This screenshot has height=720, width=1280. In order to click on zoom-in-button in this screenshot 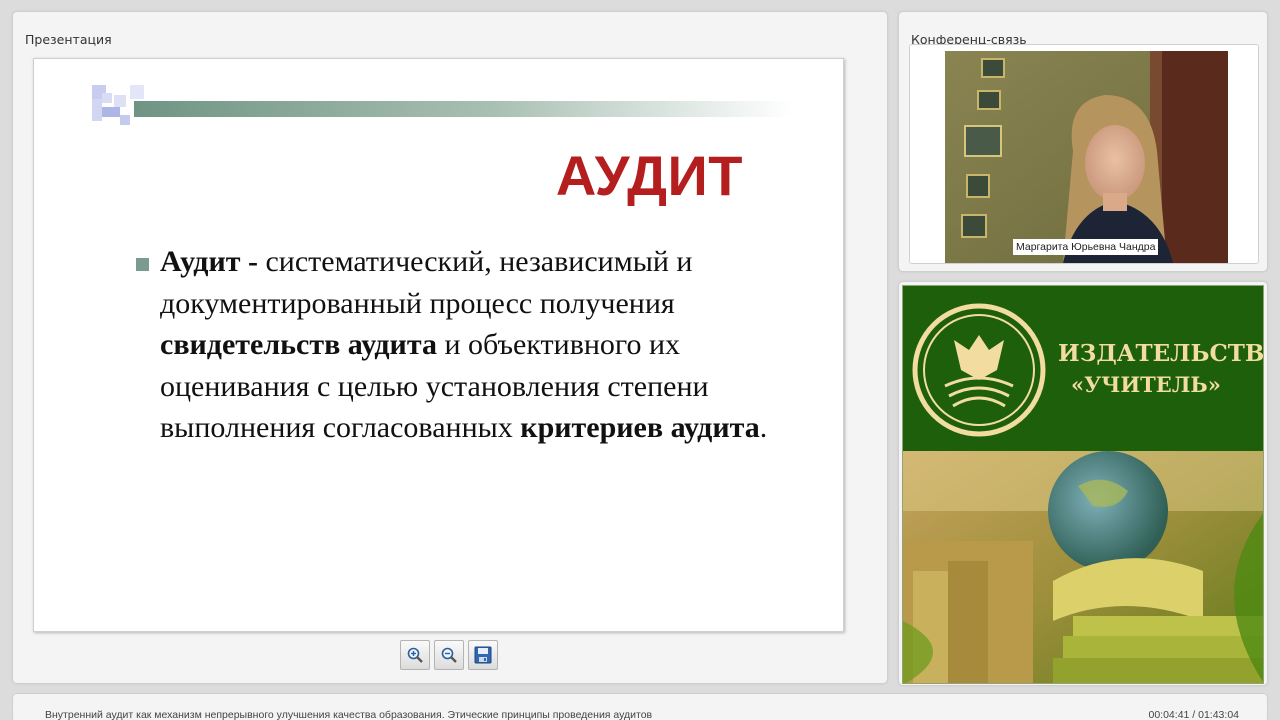, I will do `click(415, 655)`.